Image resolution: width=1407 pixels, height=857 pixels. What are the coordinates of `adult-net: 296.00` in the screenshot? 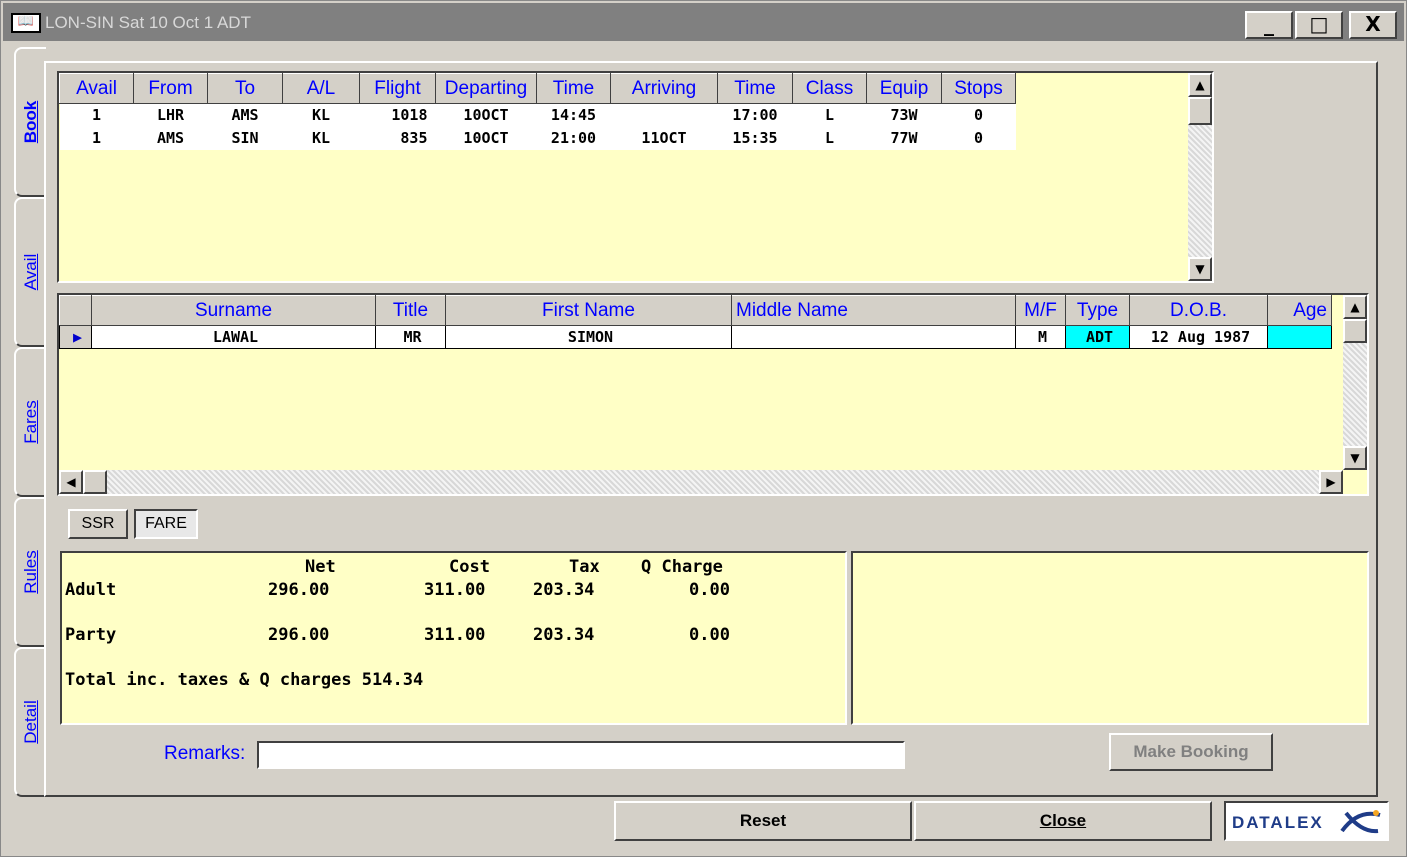 It's located at (299, 590).